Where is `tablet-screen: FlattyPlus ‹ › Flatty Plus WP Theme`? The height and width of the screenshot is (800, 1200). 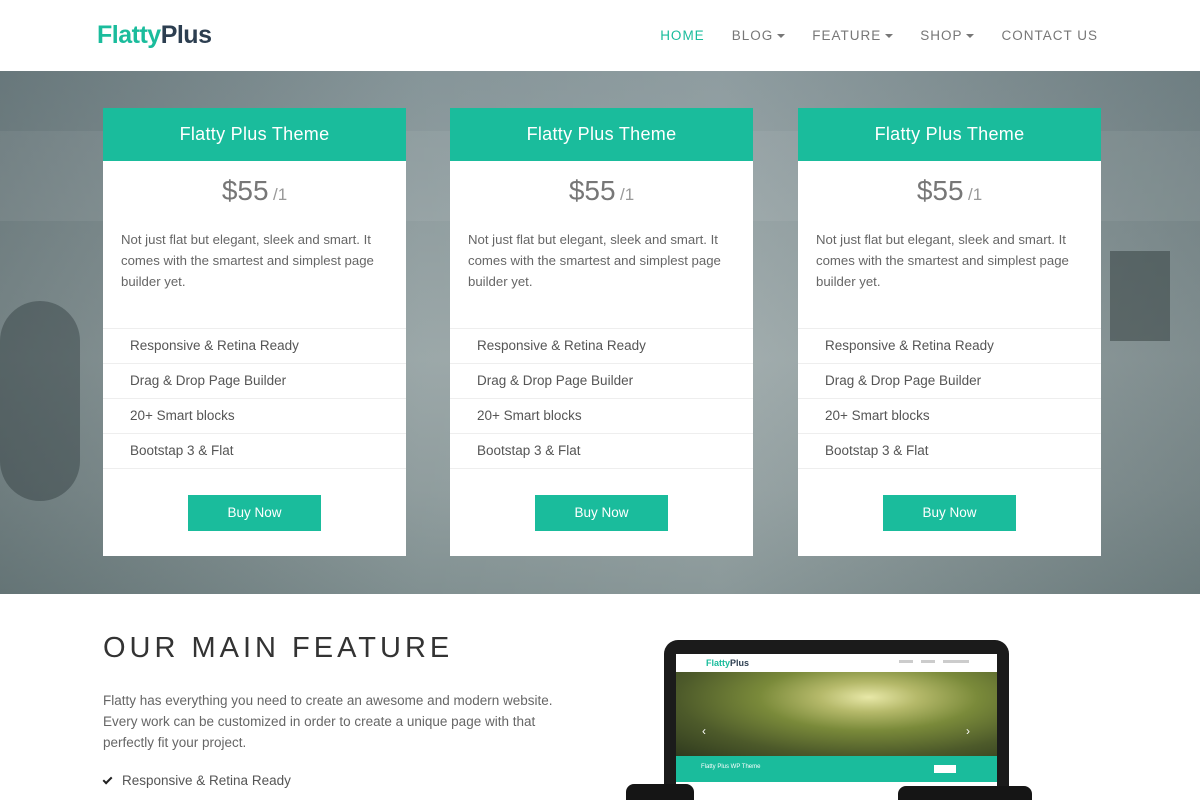 tablet-screen: FlattyPlus ‹ › Flatty Plus WP Theme is located at coordinates (836, 727).